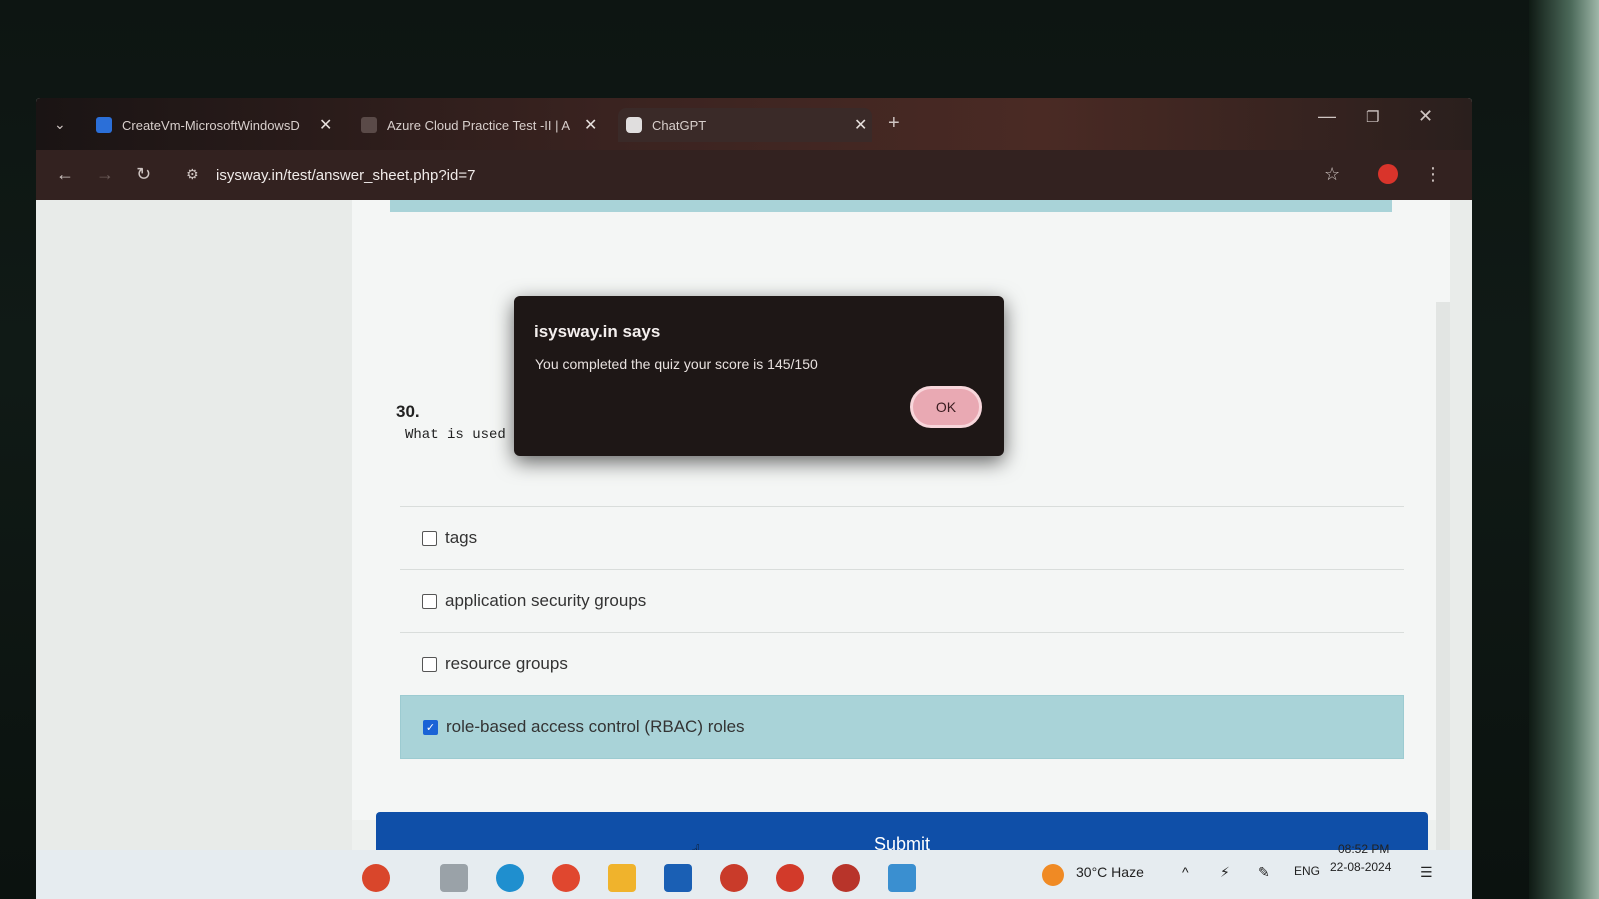 The image size is (1599, 899). I want to click on minimize-button: —, so click(1327, 116).